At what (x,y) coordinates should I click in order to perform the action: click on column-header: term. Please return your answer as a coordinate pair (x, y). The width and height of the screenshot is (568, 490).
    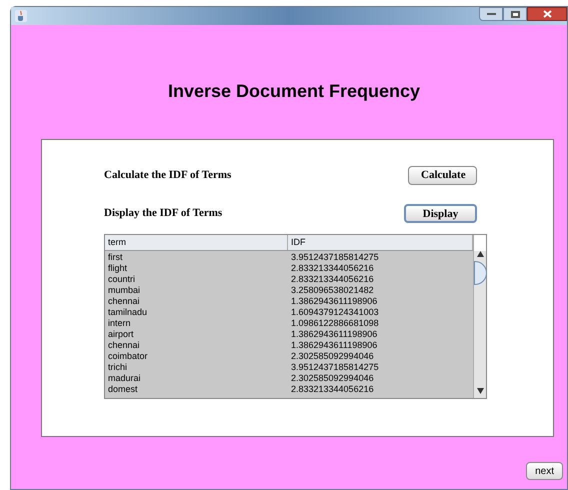
    Looking at the image, I should click on (196, 242).